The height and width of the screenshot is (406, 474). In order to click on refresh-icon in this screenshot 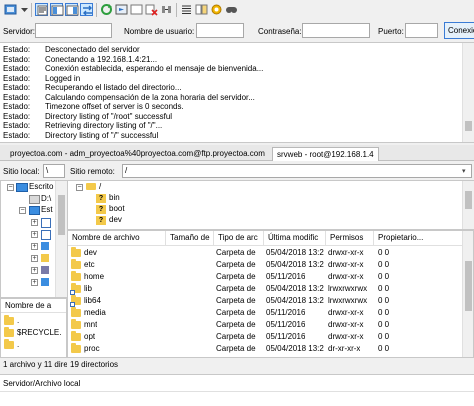, I will do `click(106, 9)`.